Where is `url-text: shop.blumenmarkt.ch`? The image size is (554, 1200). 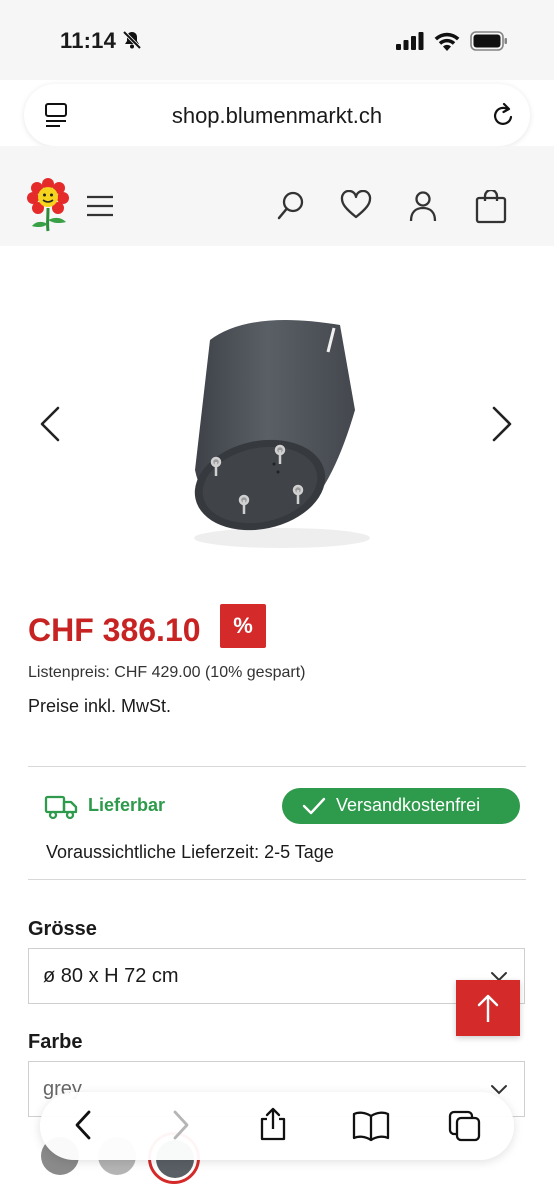 url-text: shop.blumenmarkt.ch is located at coordinates (277, 116).